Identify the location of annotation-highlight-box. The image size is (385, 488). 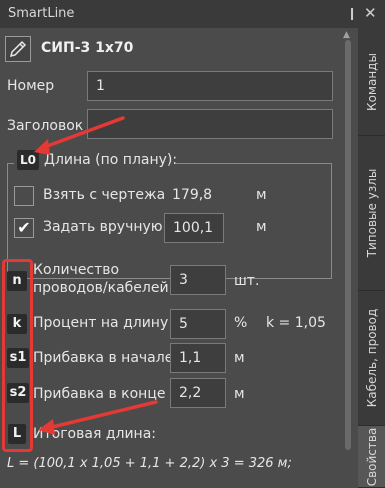
(17, 355).